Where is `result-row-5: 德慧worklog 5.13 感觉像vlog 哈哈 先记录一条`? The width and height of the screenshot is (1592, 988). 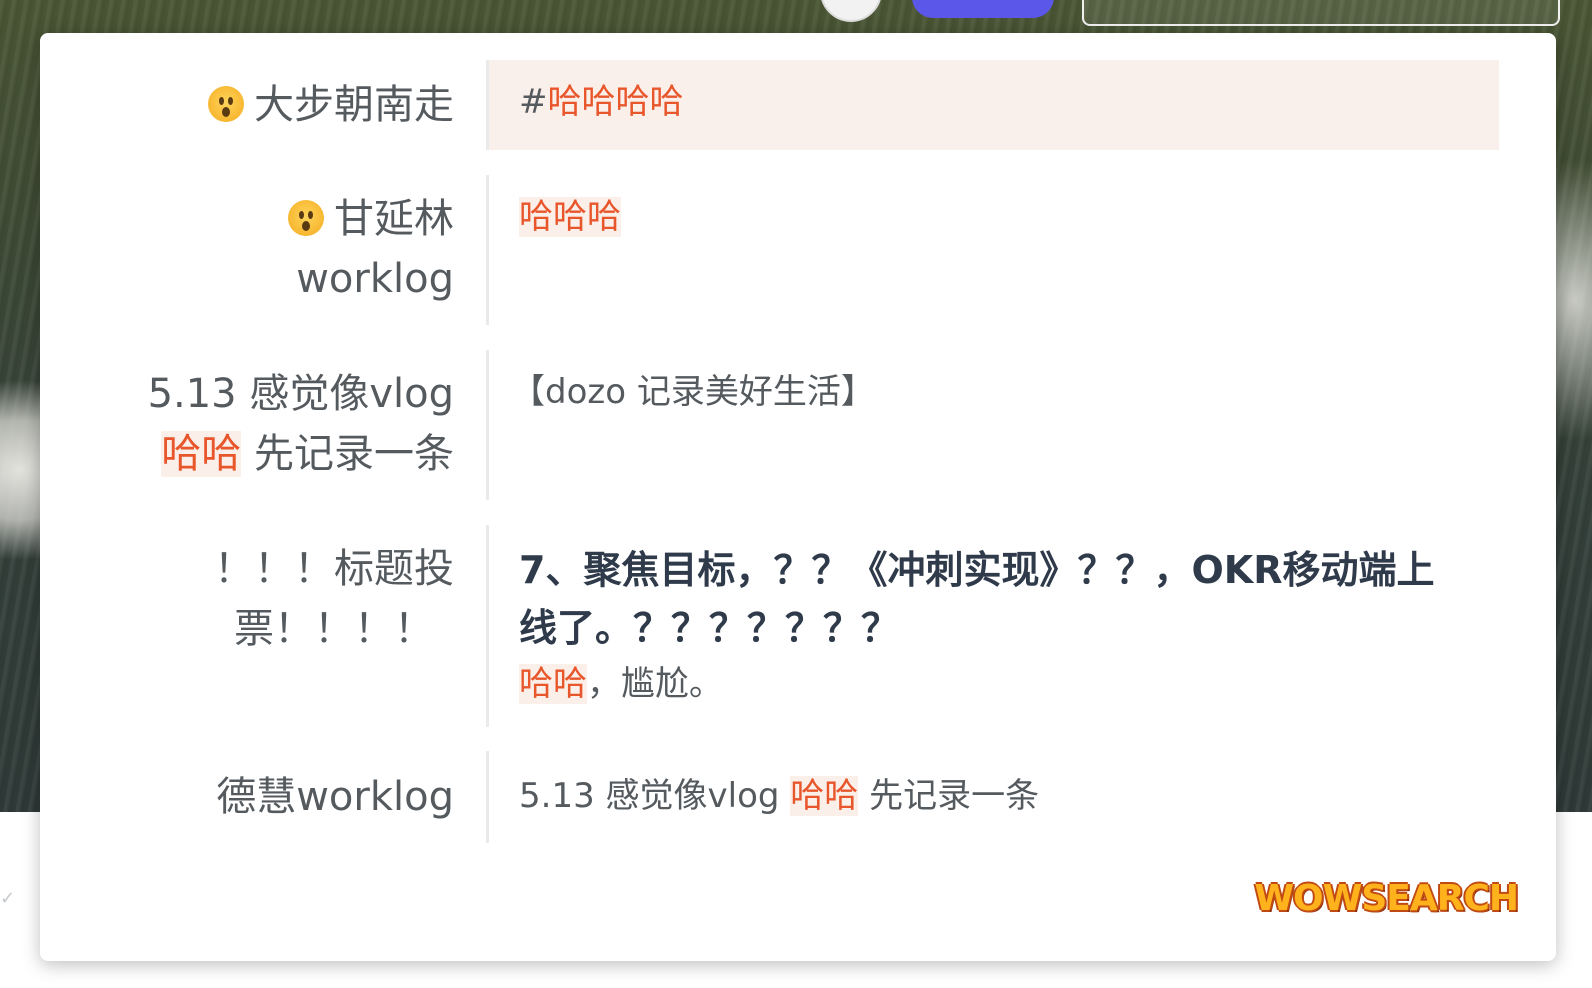
result-row-5: 德慧worklog 5.13 感觉像vlog 哈哈 先记录一条 is located at coordinates (798, 797).